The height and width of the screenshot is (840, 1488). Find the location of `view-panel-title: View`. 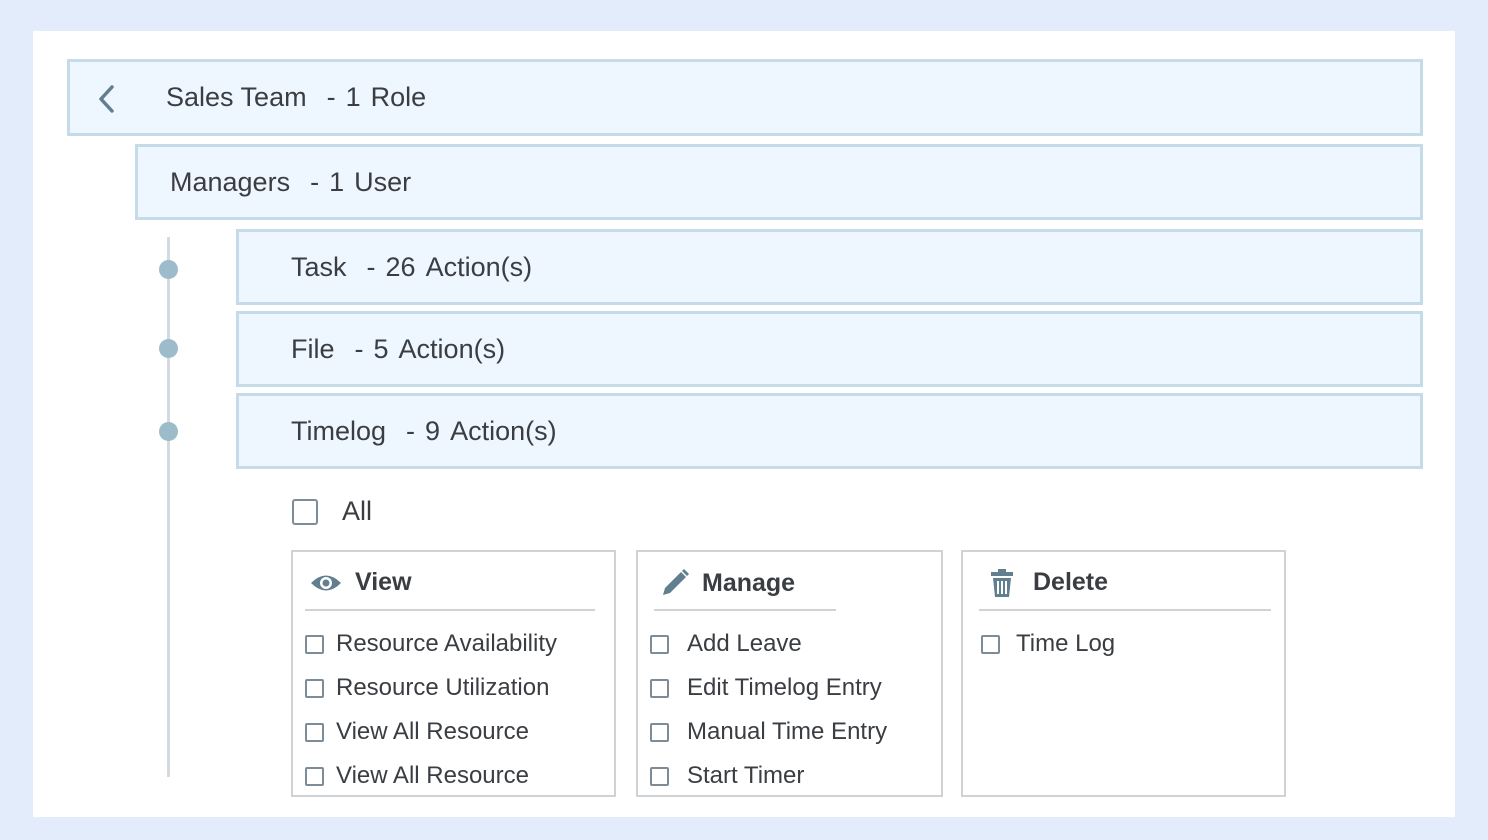

view-panel-title: View is located at coordinates (383, 582).